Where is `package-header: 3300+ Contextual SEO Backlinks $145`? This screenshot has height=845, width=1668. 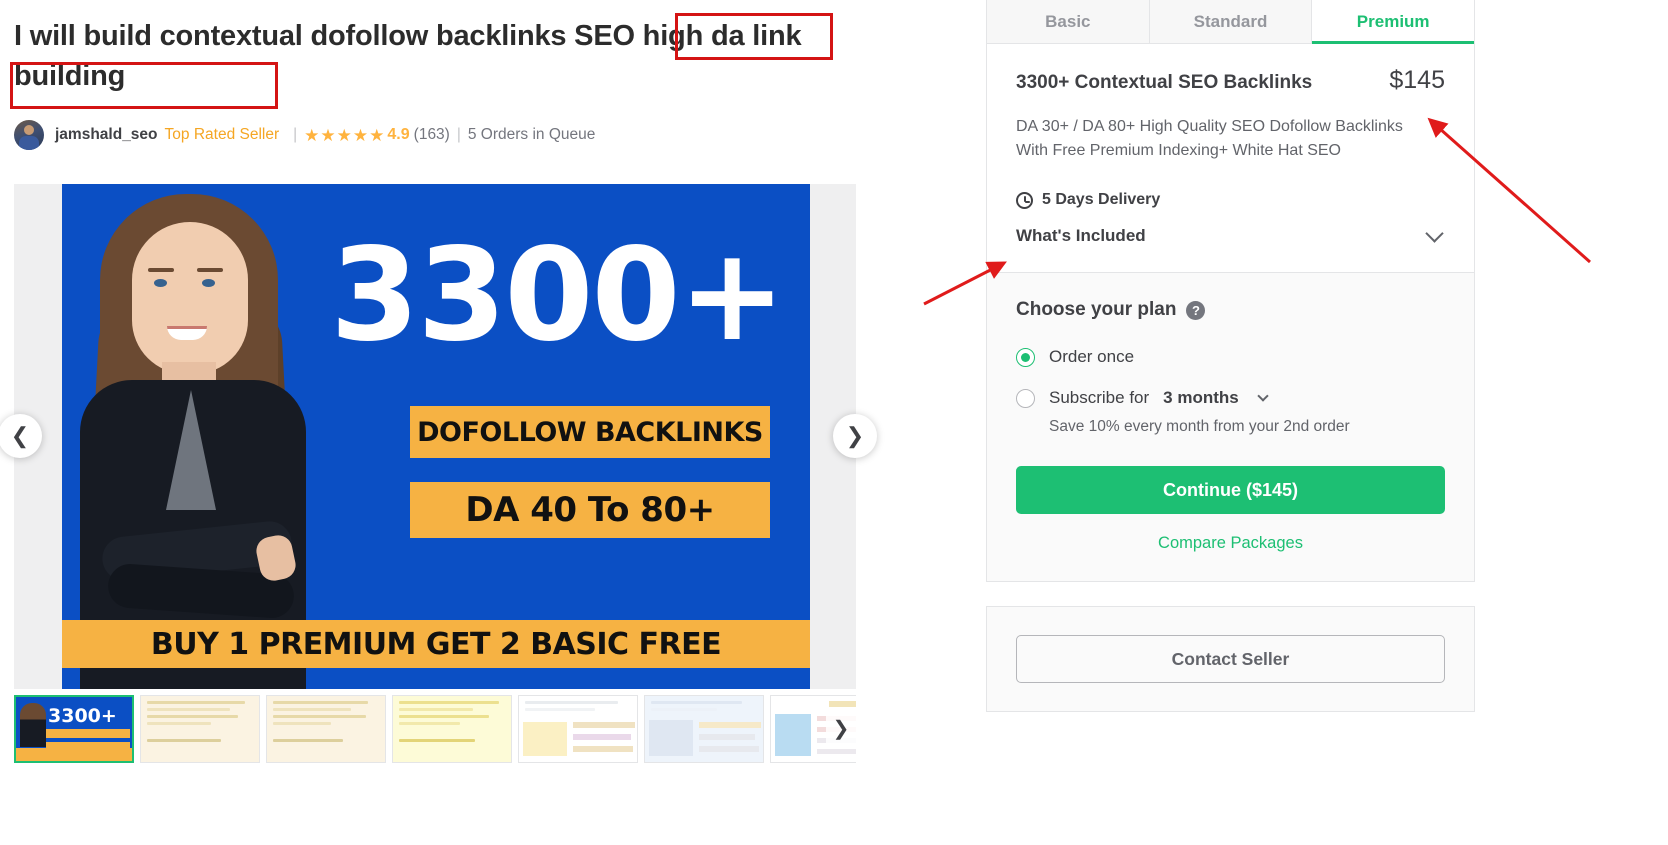 package-header: 3300+ Contextual SEO Backlinks $145 is located at coordinates (1230, 80).